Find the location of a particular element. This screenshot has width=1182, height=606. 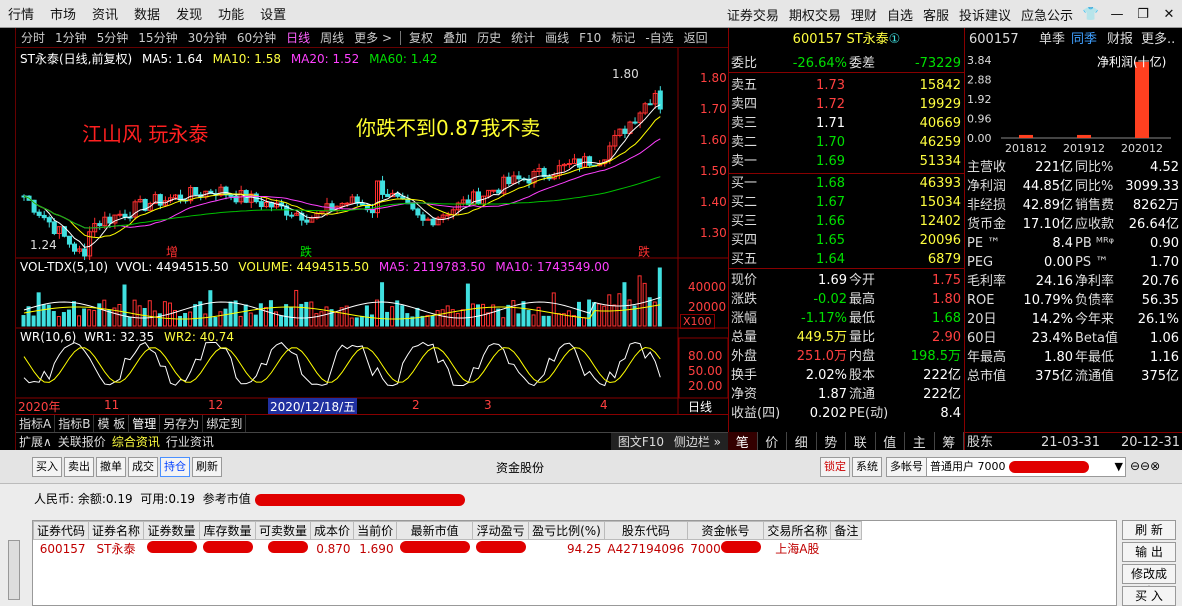

menu-securities-trade: 证券交易 is located at coordinates (753, 14).